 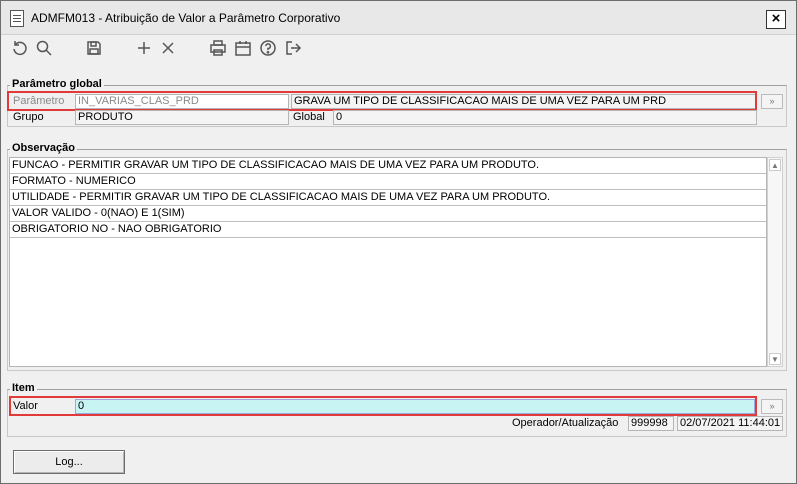 What do you see at coordinates (309, 117) in the screenshot?
I see `global-label: Global` at bounding box center [309, 117].